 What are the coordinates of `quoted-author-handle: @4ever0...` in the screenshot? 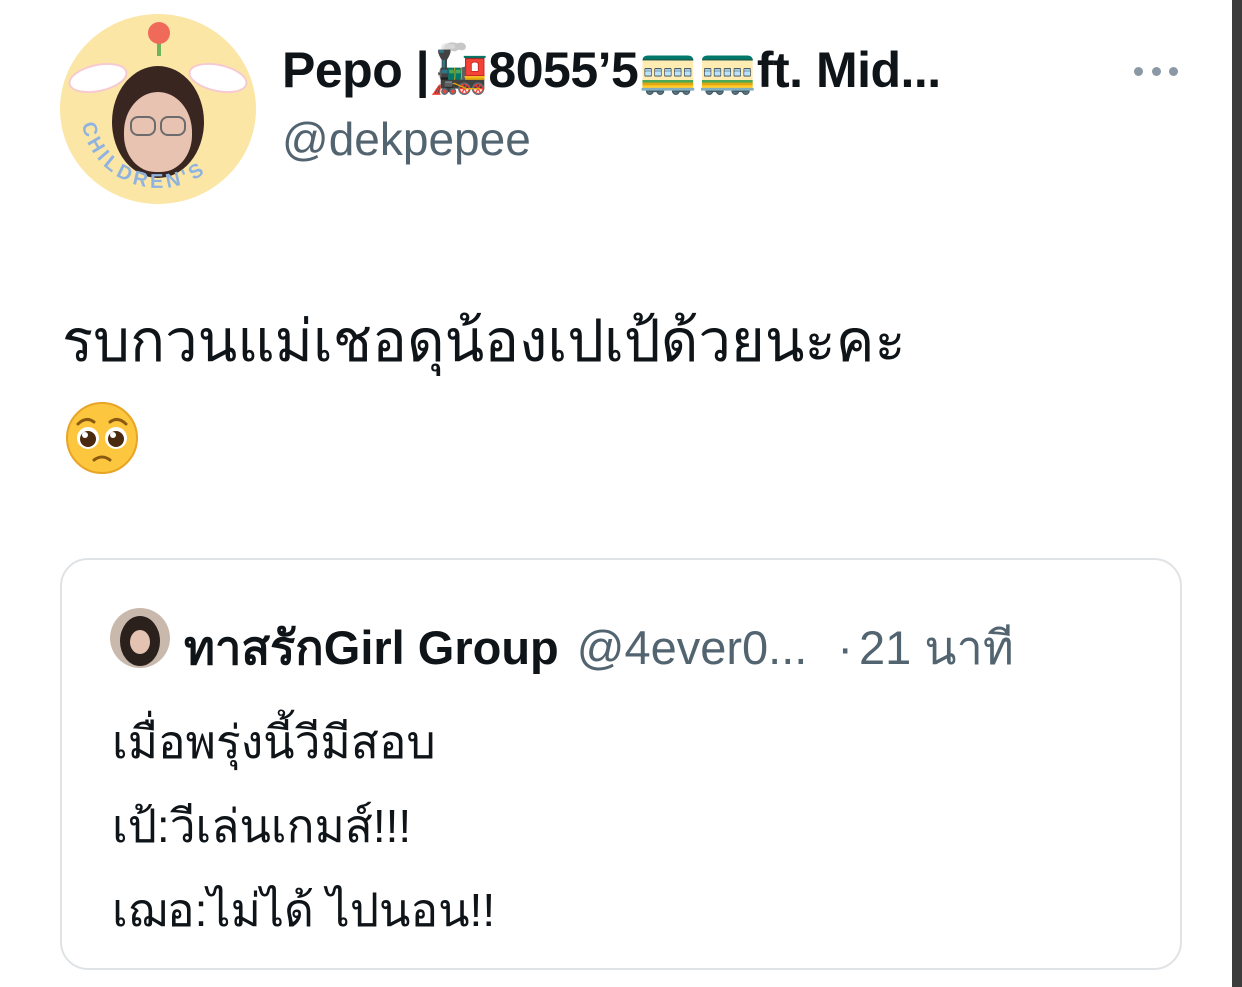 It's located at (692, 647).